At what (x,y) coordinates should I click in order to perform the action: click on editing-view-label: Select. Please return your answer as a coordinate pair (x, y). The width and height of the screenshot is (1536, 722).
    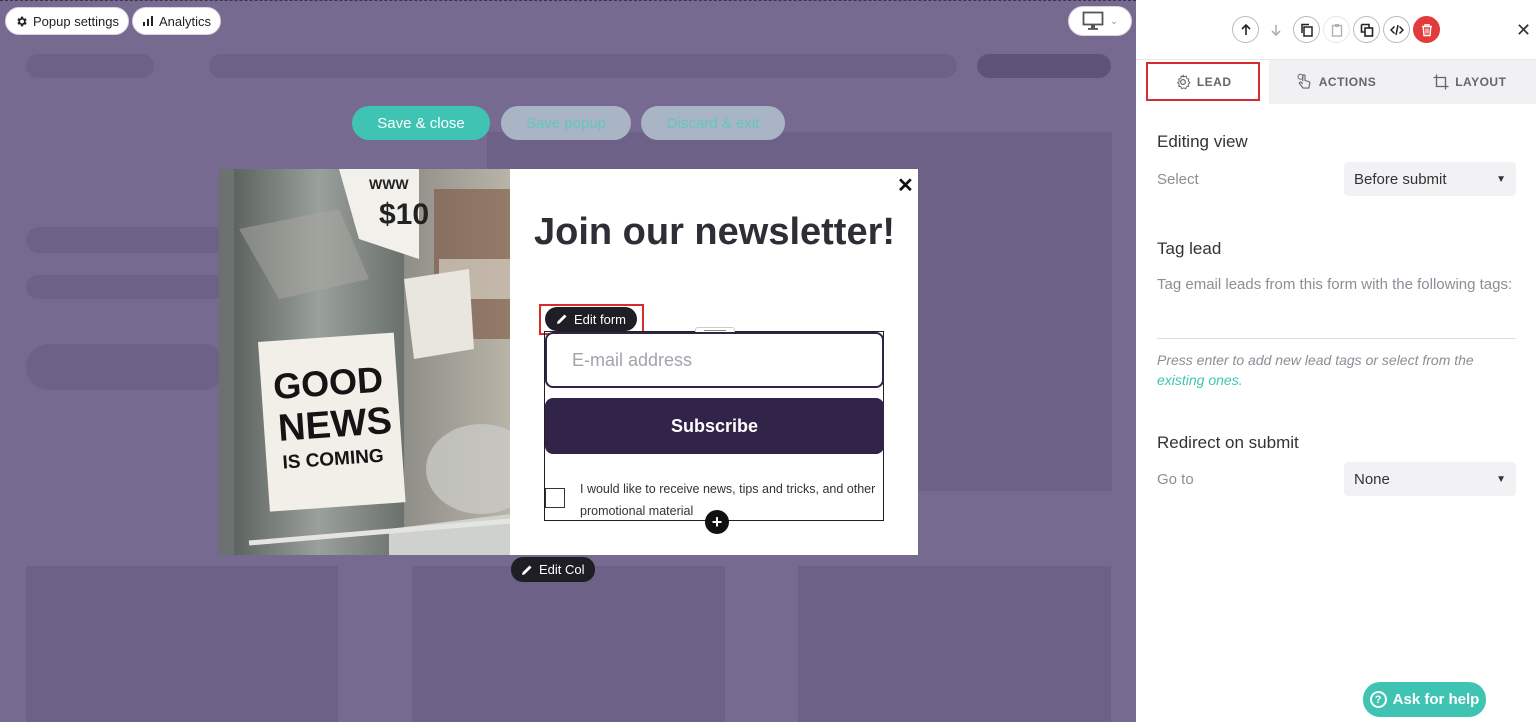
    Looking at the image, I should click on (1178, 179).